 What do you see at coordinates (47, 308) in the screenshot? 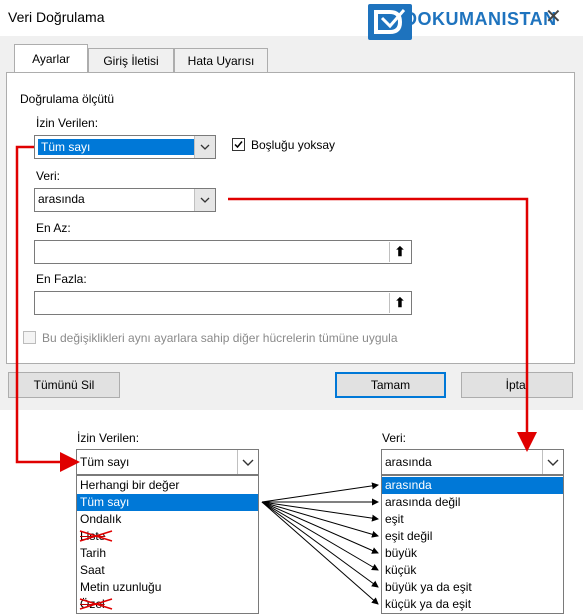
I see `red-arrow-allow` at bounding box center [47, 308].